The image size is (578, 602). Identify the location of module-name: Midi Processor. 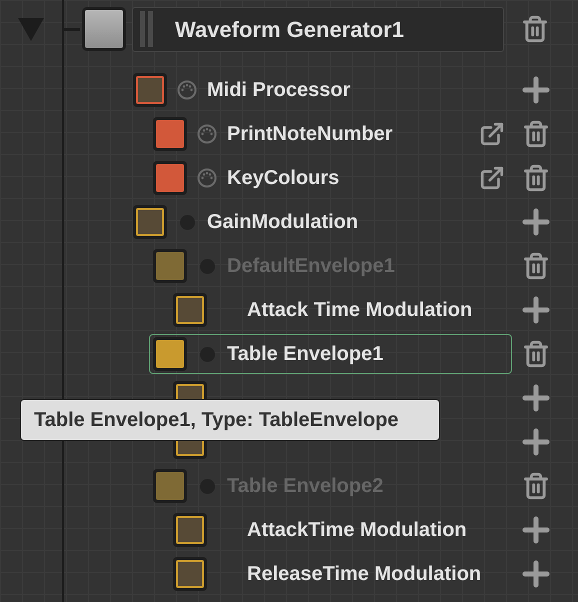
(278, 90).